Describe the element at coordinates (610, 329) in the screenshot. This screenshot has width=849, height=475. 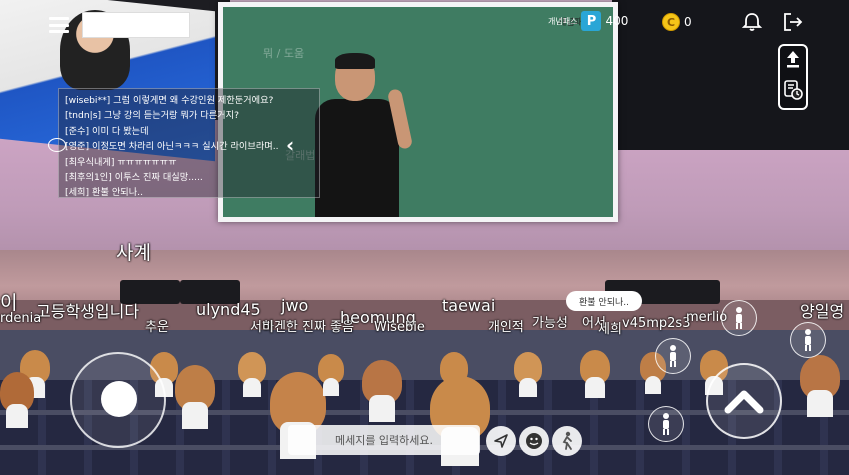
I see `user-nickname: 세희` at that location.